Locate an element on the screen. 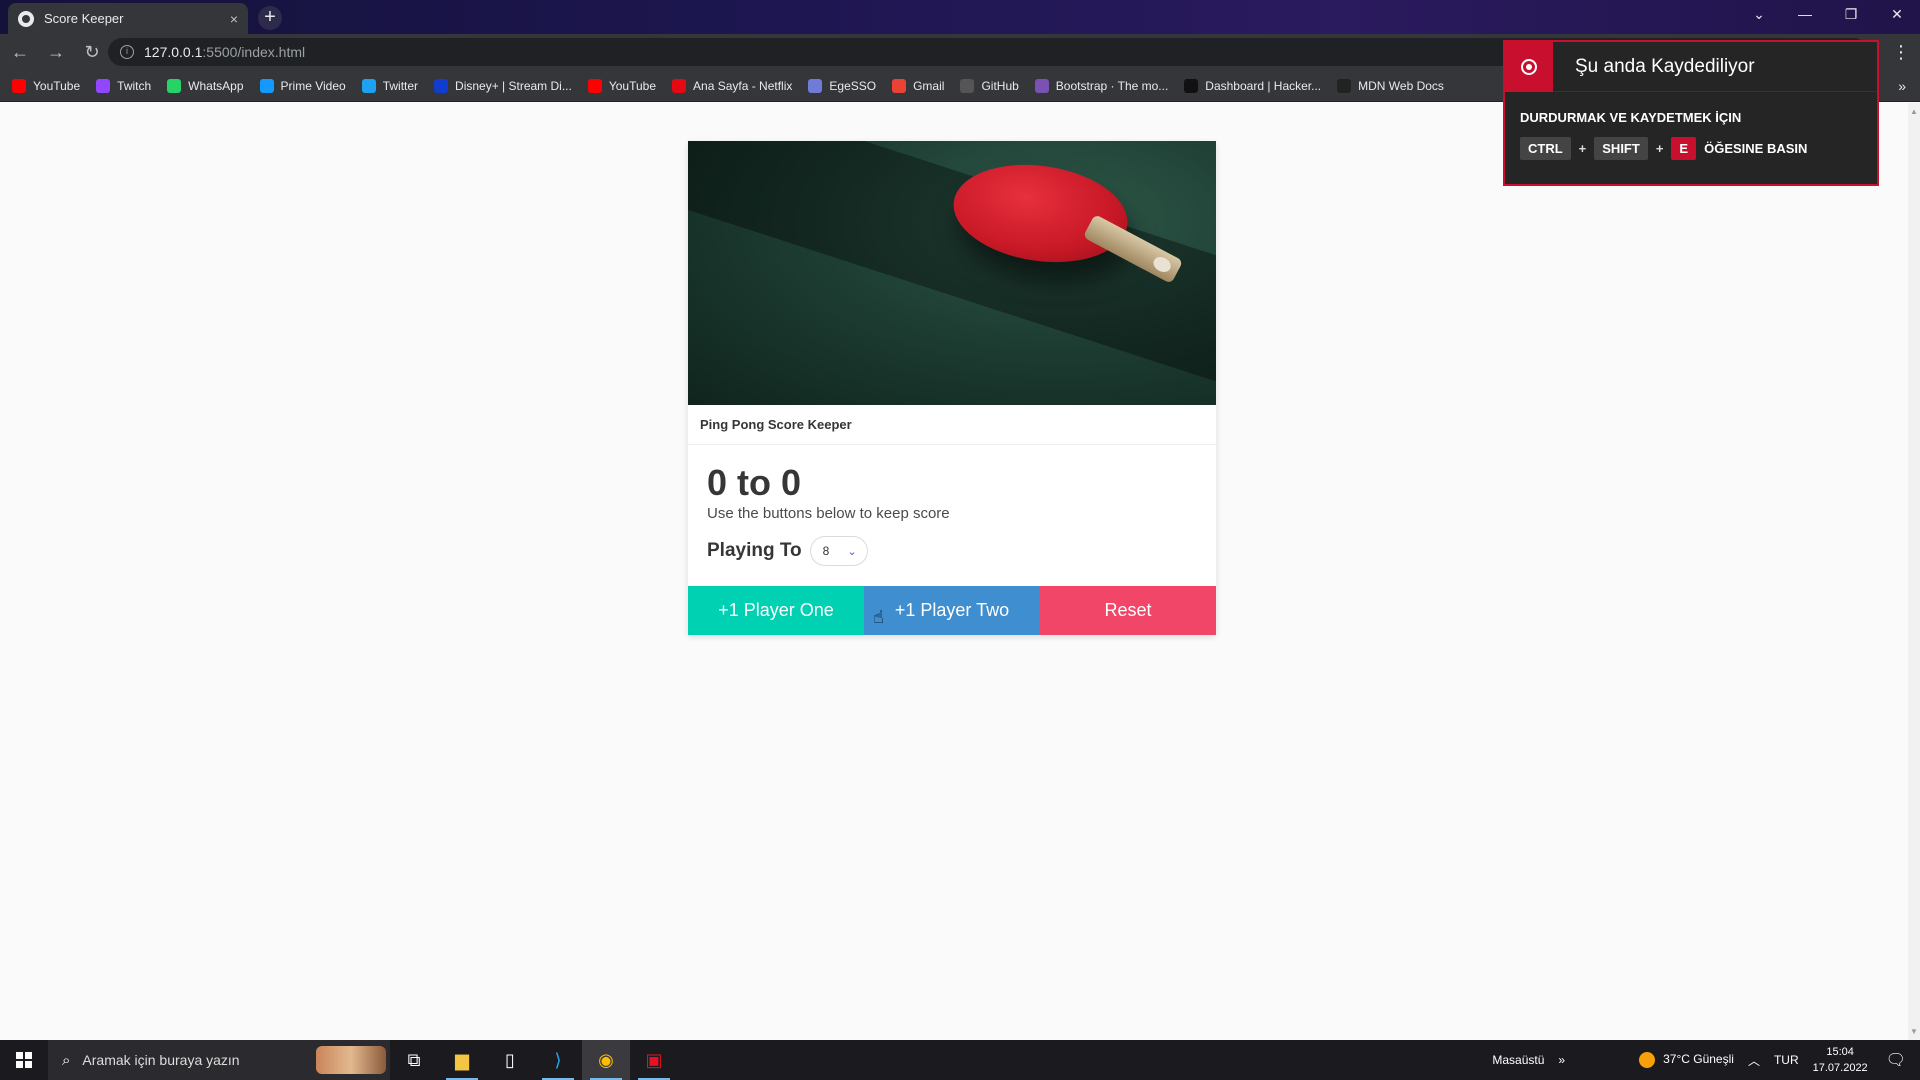  tray-chevron-icon: ︿ is located at coordinates (1754, 1060).